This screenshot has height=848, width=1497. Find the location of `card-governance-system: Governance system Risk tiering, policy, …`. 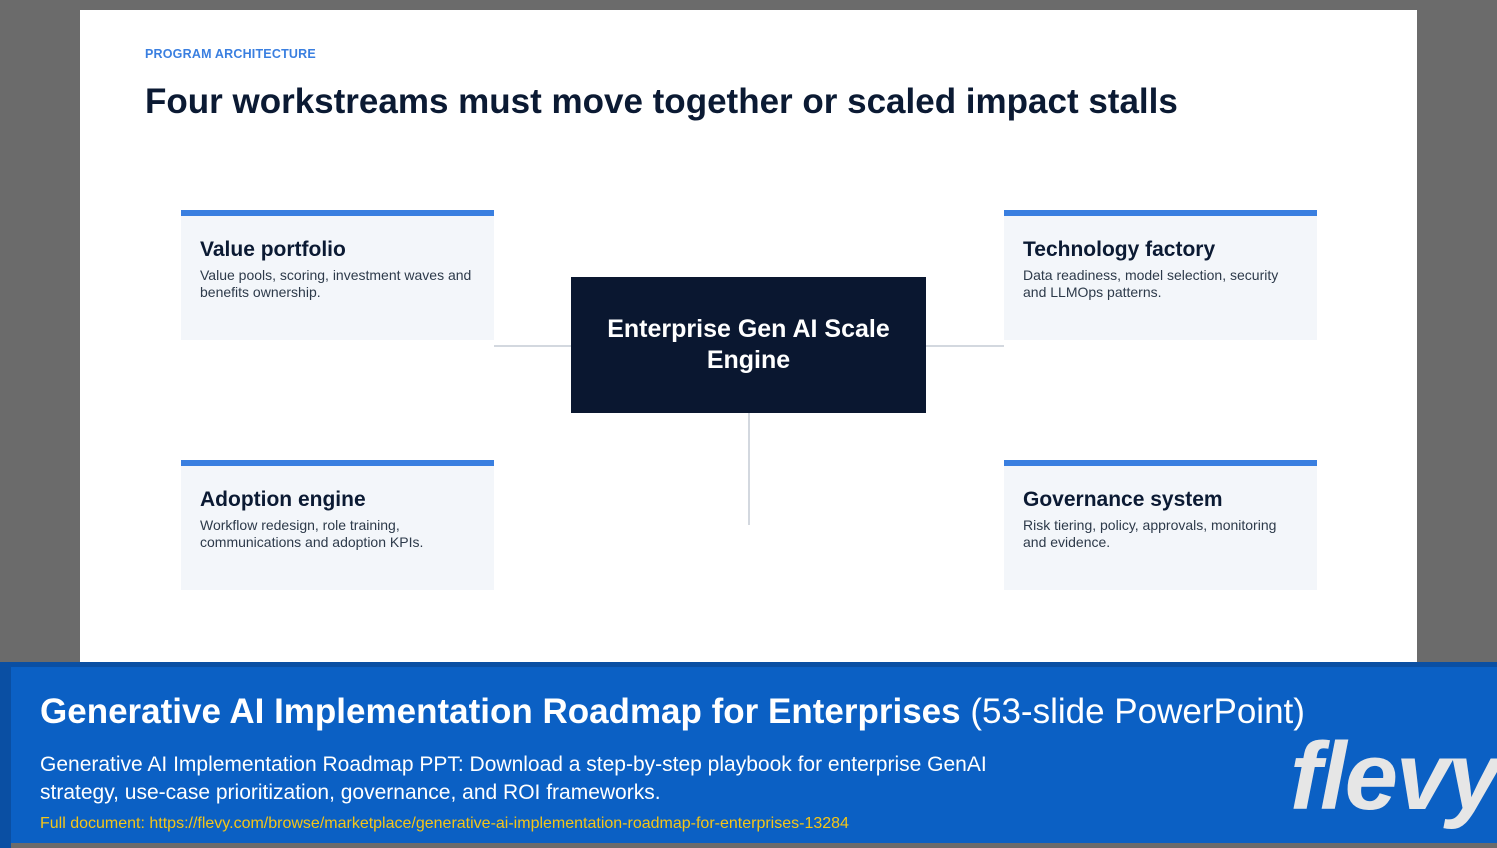

card-governance-system: Governance system Risk tiering, policy, … is located at coordinates (1160, 525).